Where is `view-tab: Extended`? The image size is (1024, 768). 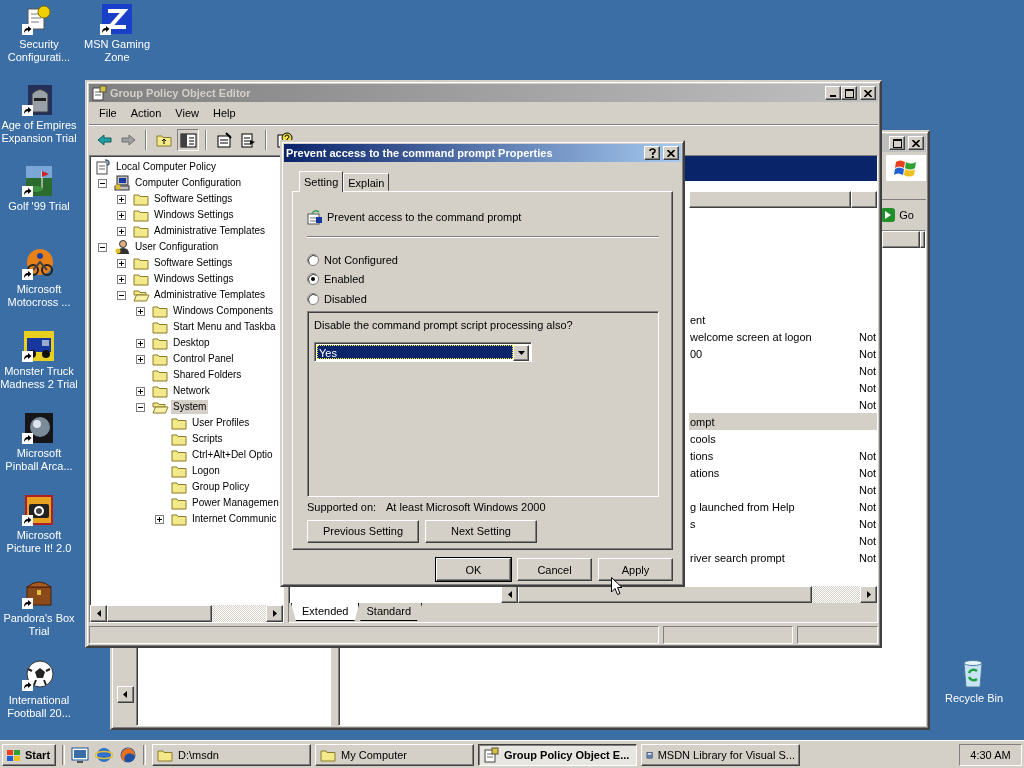 view-tab: Extended is located at coordinates (325, 612).